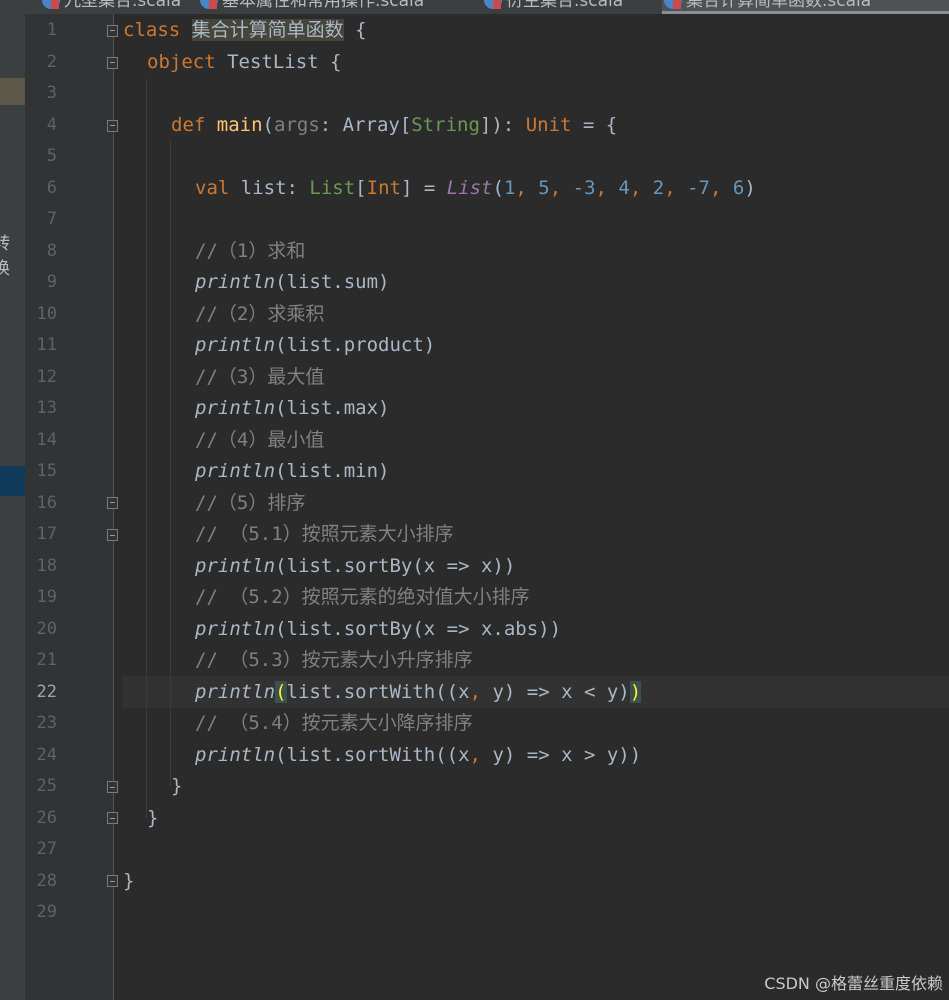  Describe the element at coordinates (365, 125) in the screenshot. I see `code-text: : Array[` at that location.